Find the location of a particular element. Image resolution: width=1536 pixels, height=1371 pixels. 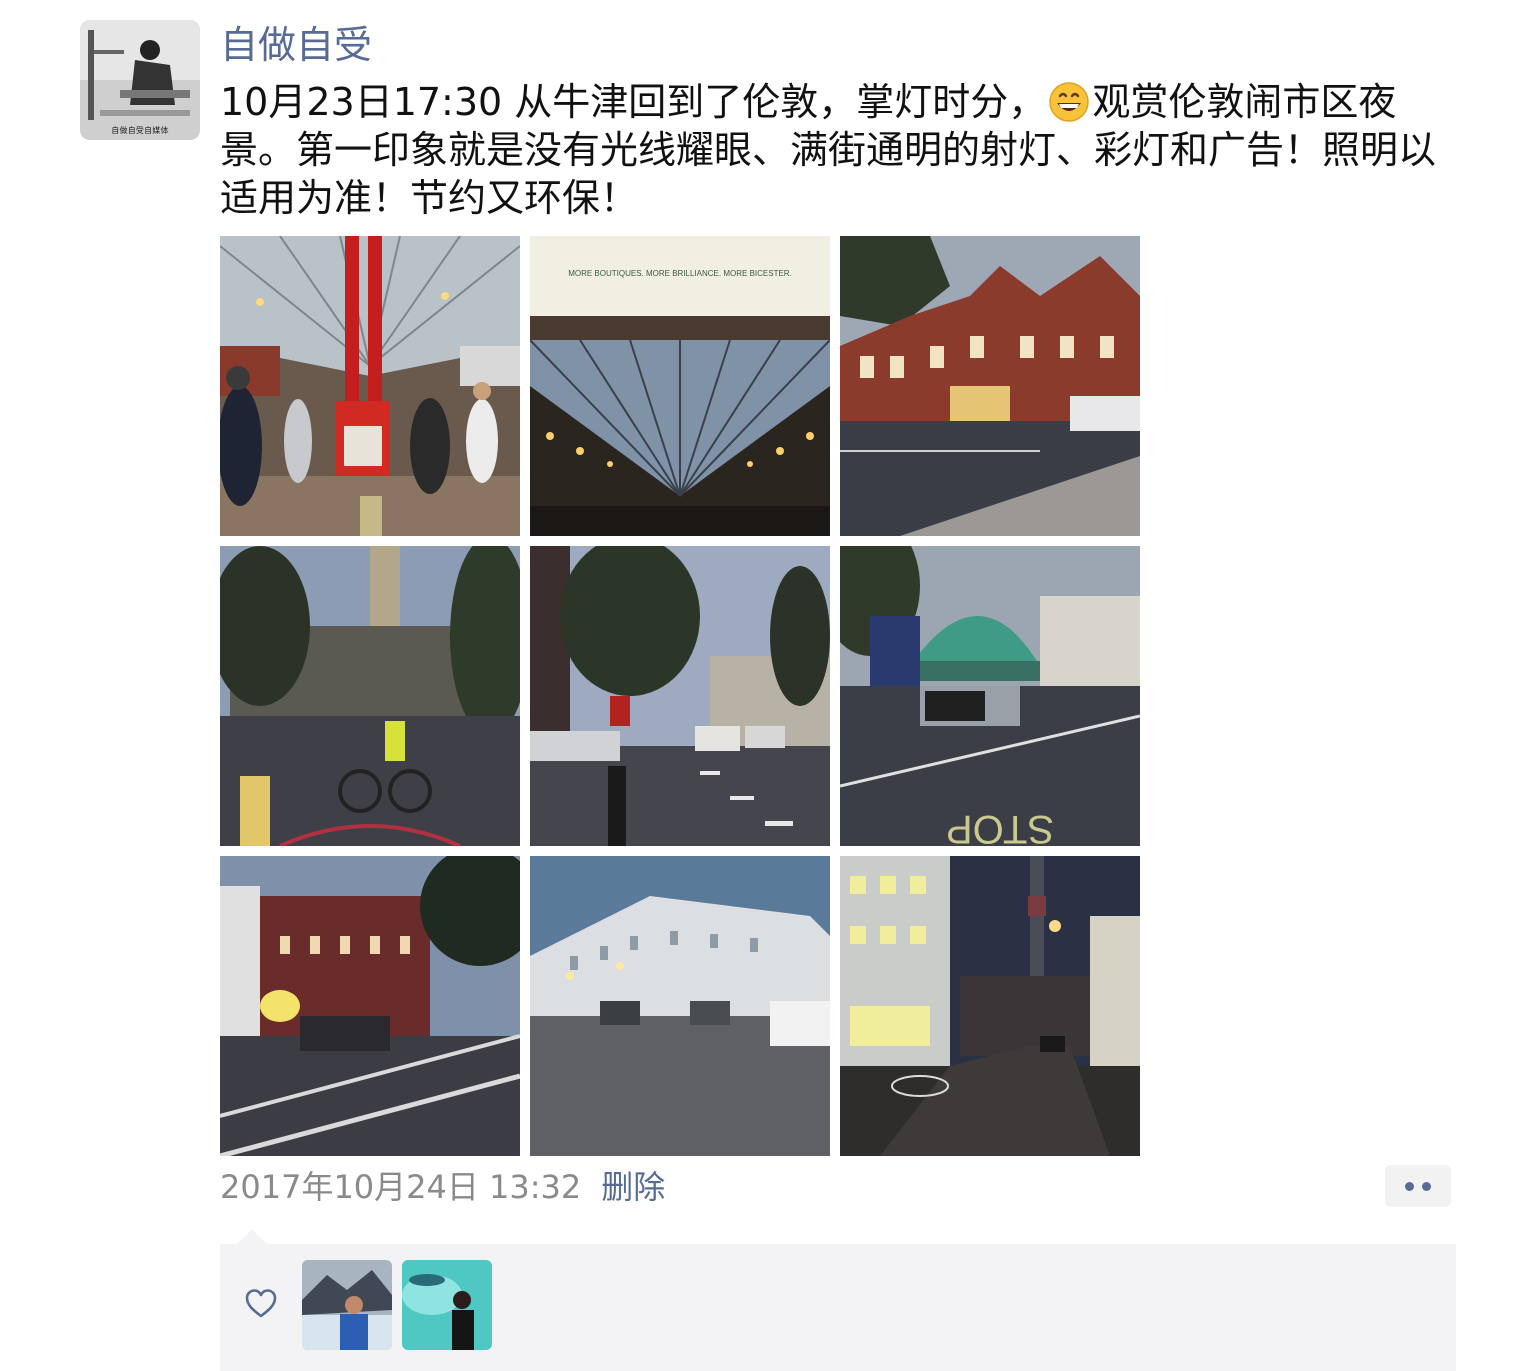

author-name: 自做自受 is located at coordinates (296, 45).